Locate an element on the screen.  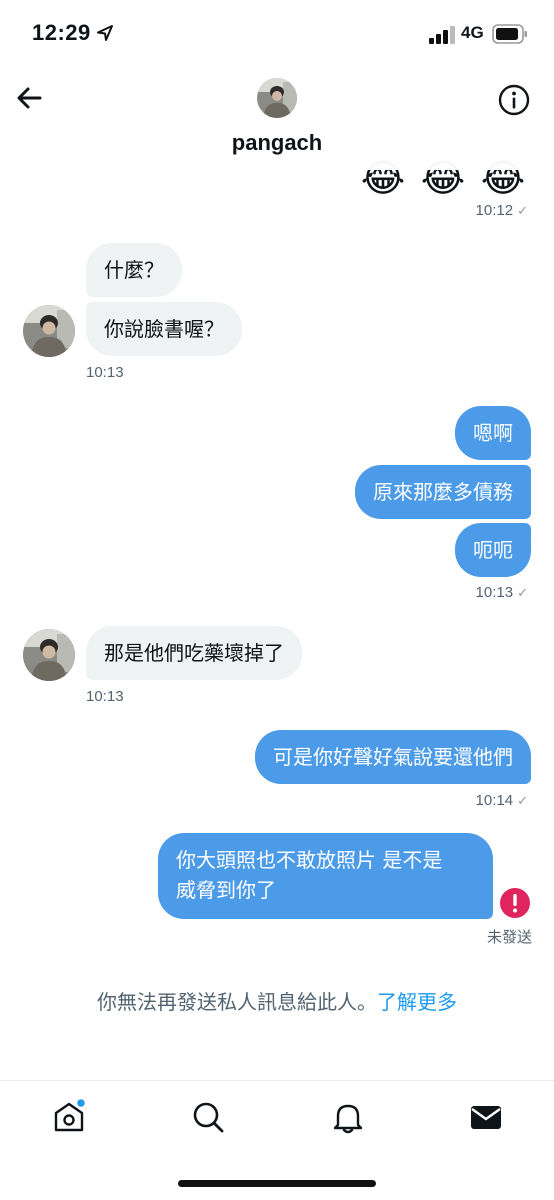
header-username: pangach is located at coordinates (277, 143).